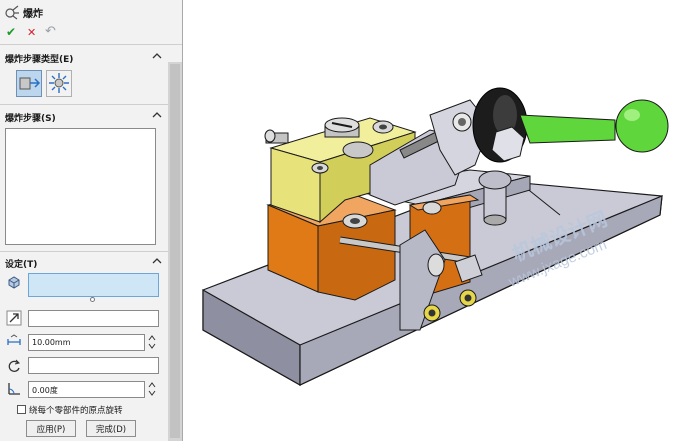  I want to click on panel-title: 爆炸, so click(33, 14).